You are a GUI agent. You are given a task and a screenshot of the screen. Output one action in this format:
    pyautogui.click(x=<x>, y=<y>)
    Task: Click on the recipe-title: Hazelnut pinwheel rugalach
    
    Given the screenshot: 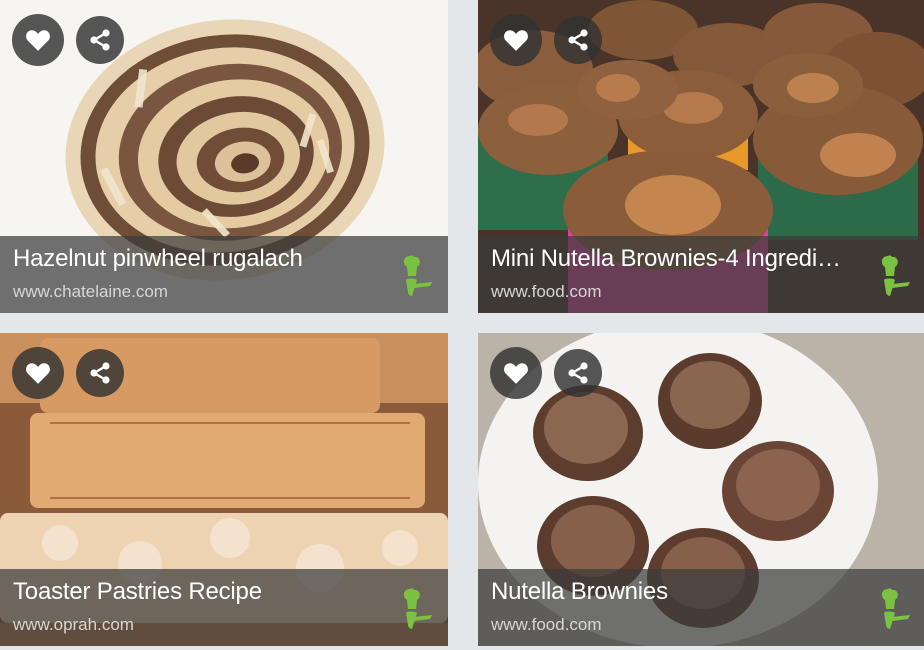 What is the action you would take?
    pyautogui.click(x=188, y=259)
    